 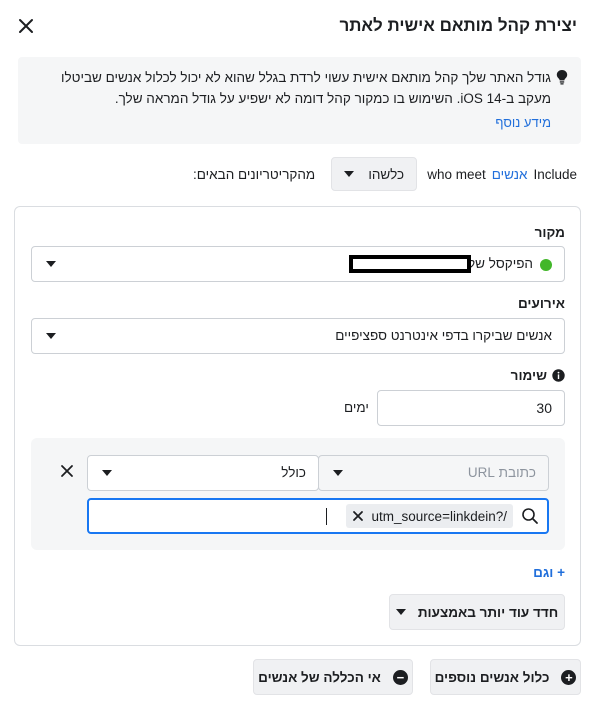 What do you see at coordinates (319, 677) in the screenshot?
I see `exclude-label: אי הכללה של אנשים` at bounding box center [319, 677].